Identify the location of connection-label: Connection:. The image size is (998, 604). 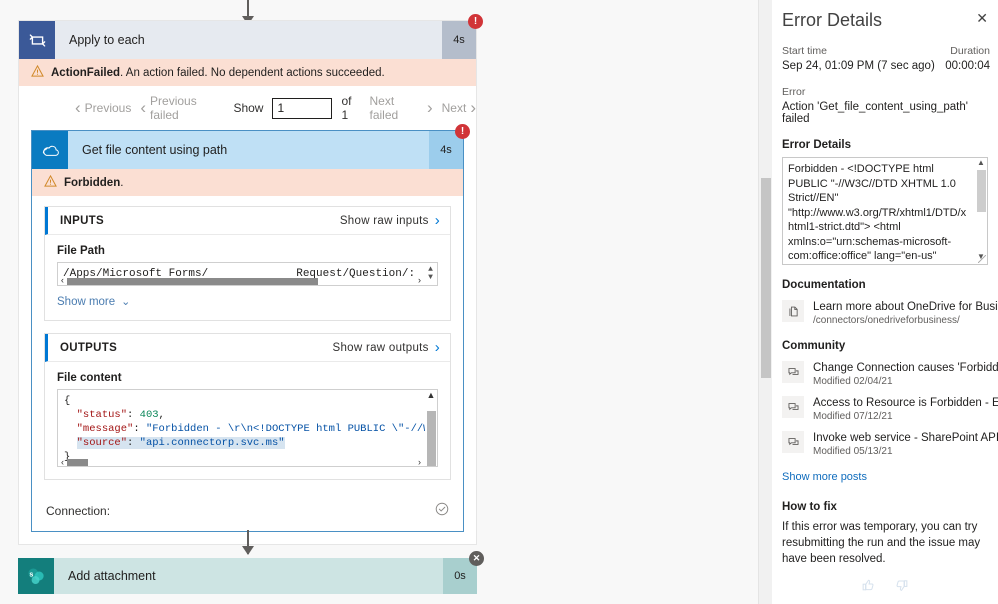
(78, 510).